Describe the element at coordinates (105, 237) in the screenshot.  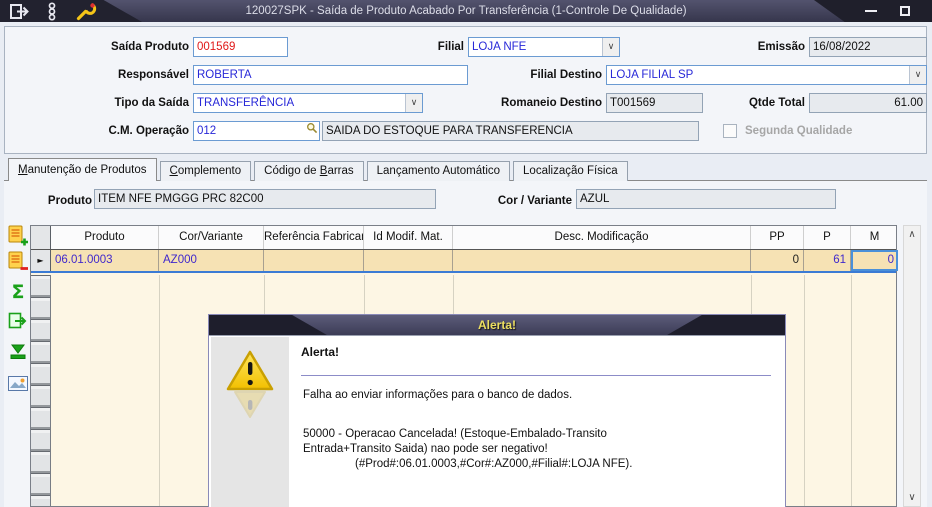
I see `column-header-produto: Produto` at that location.